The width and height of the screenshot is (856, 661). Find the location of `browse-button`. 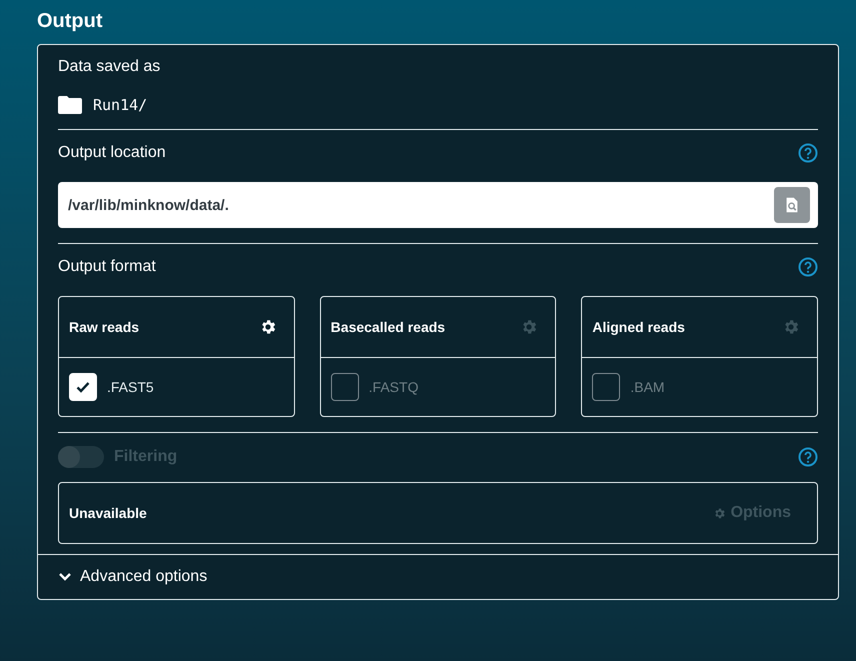

browse-button is located at coordinates (792, 205).